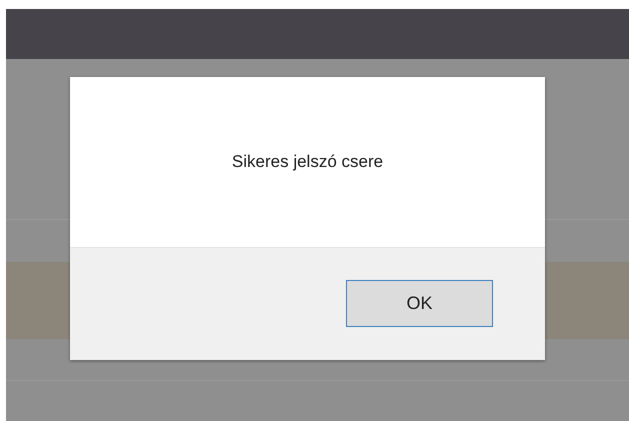  Describe the element at coordinates (308, 162) in the screenshot. I see `dialog-message: Sikeres jelszó csere` at that location.